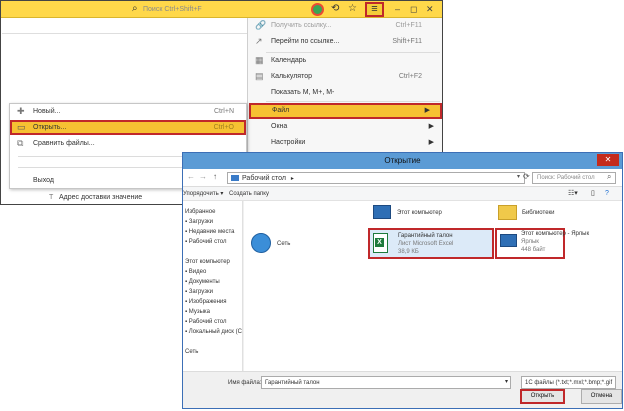 This screenshot has width=624, height=411. Describe the element at coordinates (259, 76) in the screenshot. I see `calculator-icon: ▤` at that location.